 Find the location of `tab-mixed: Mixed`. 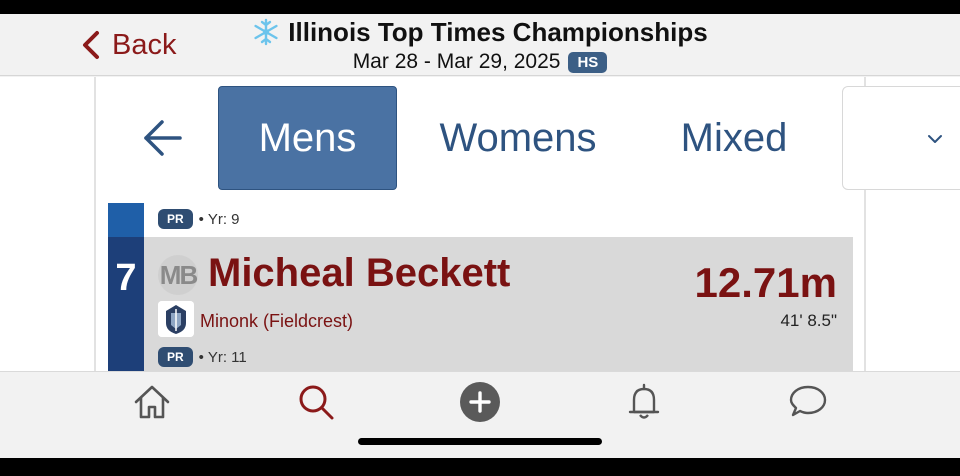

tab-mixed: Mixed is located at coordinates (734, 138).